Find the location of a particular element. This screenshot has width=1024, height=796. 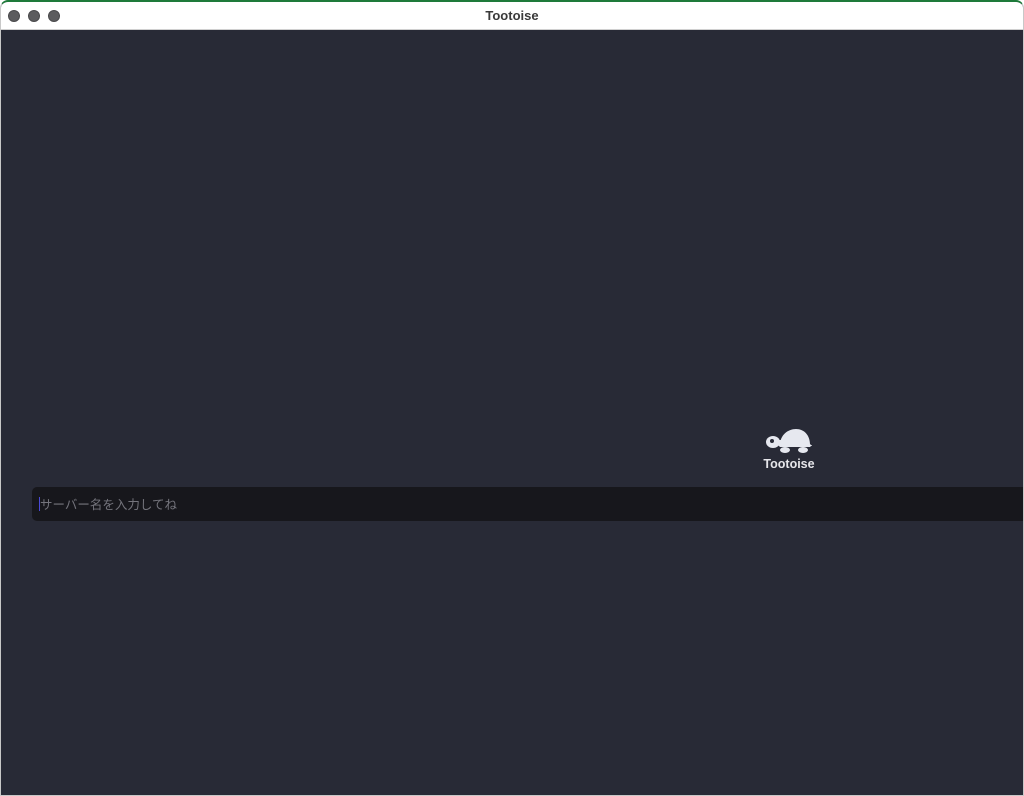

app-logo: Tootoise is located at coordinates (789, 448).